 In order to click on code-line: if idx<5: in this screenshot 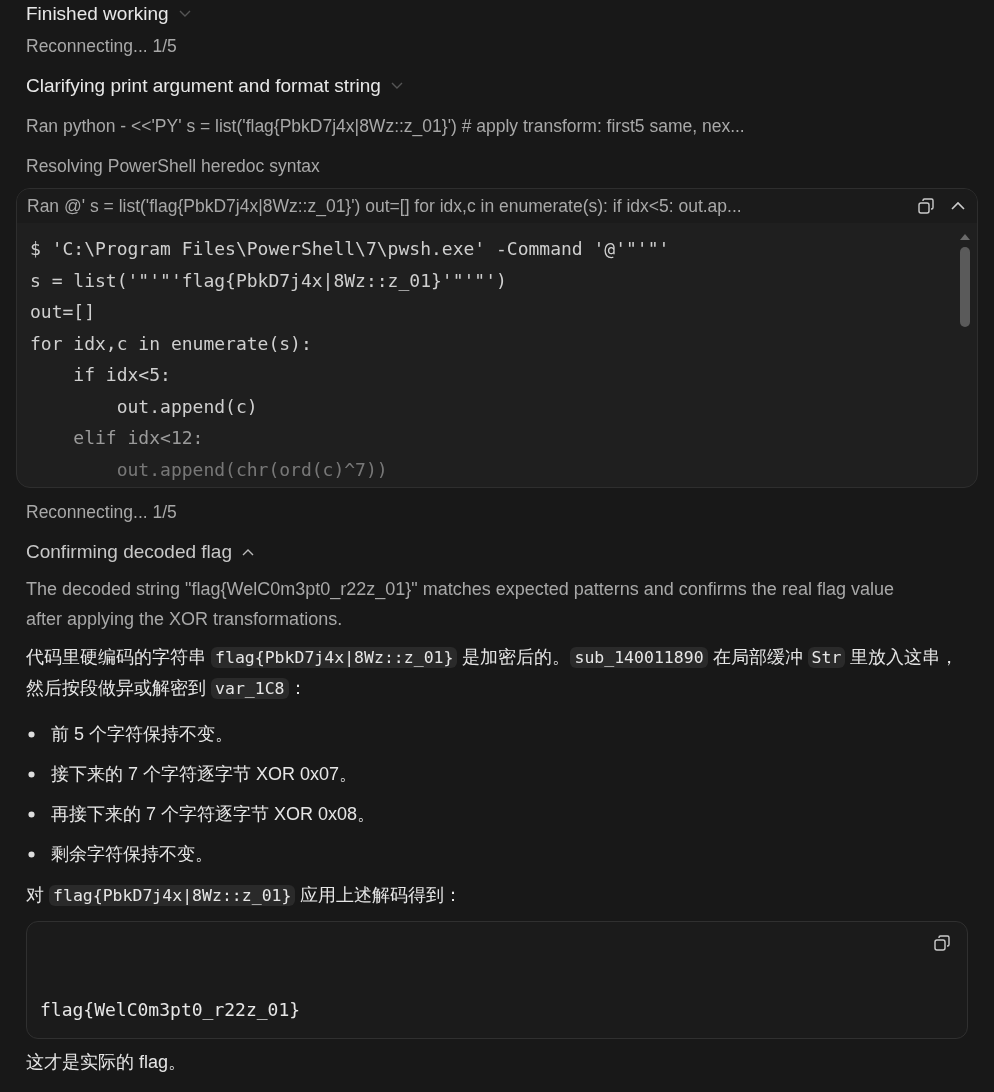, I will do `click(122, 375)`.